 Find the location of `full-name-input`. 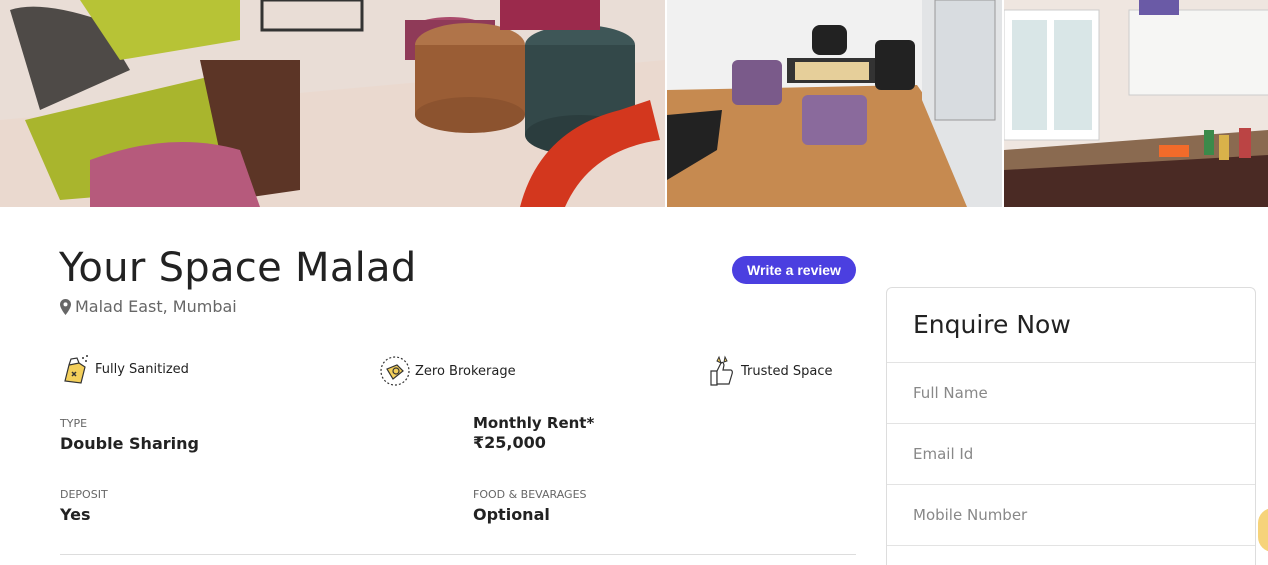

full-name-input is located at coordinates (1084, 393).